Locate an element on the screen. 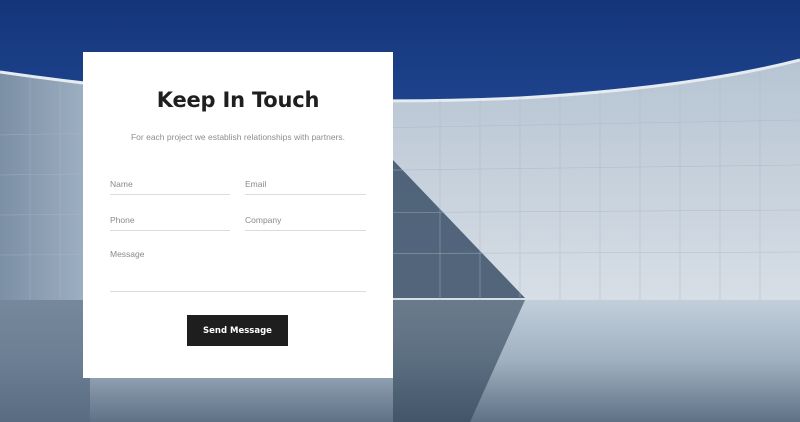 Image resolution: width=800 pixels, height=422 pixels. company-input is located at coordinates (305, 220).